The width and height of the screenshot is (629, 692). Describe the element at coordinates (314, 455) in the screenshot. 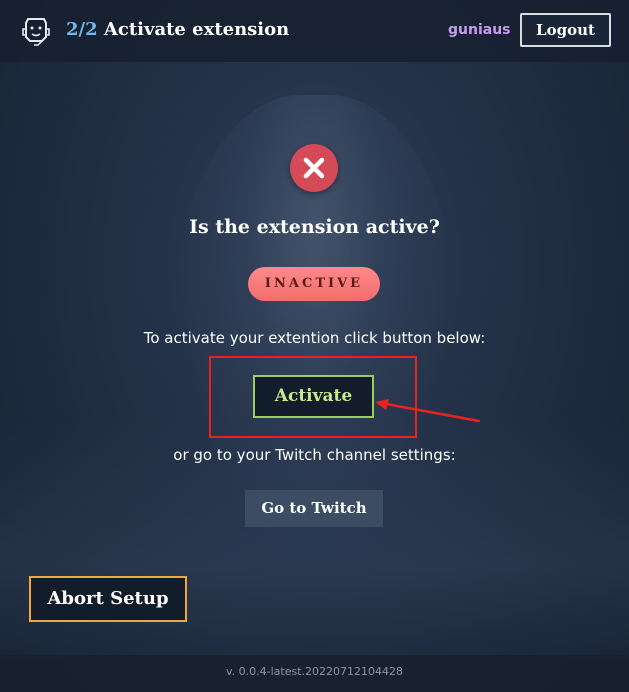

I see `twitch-instruction: or go to your Twitch channel settings:` at that location.